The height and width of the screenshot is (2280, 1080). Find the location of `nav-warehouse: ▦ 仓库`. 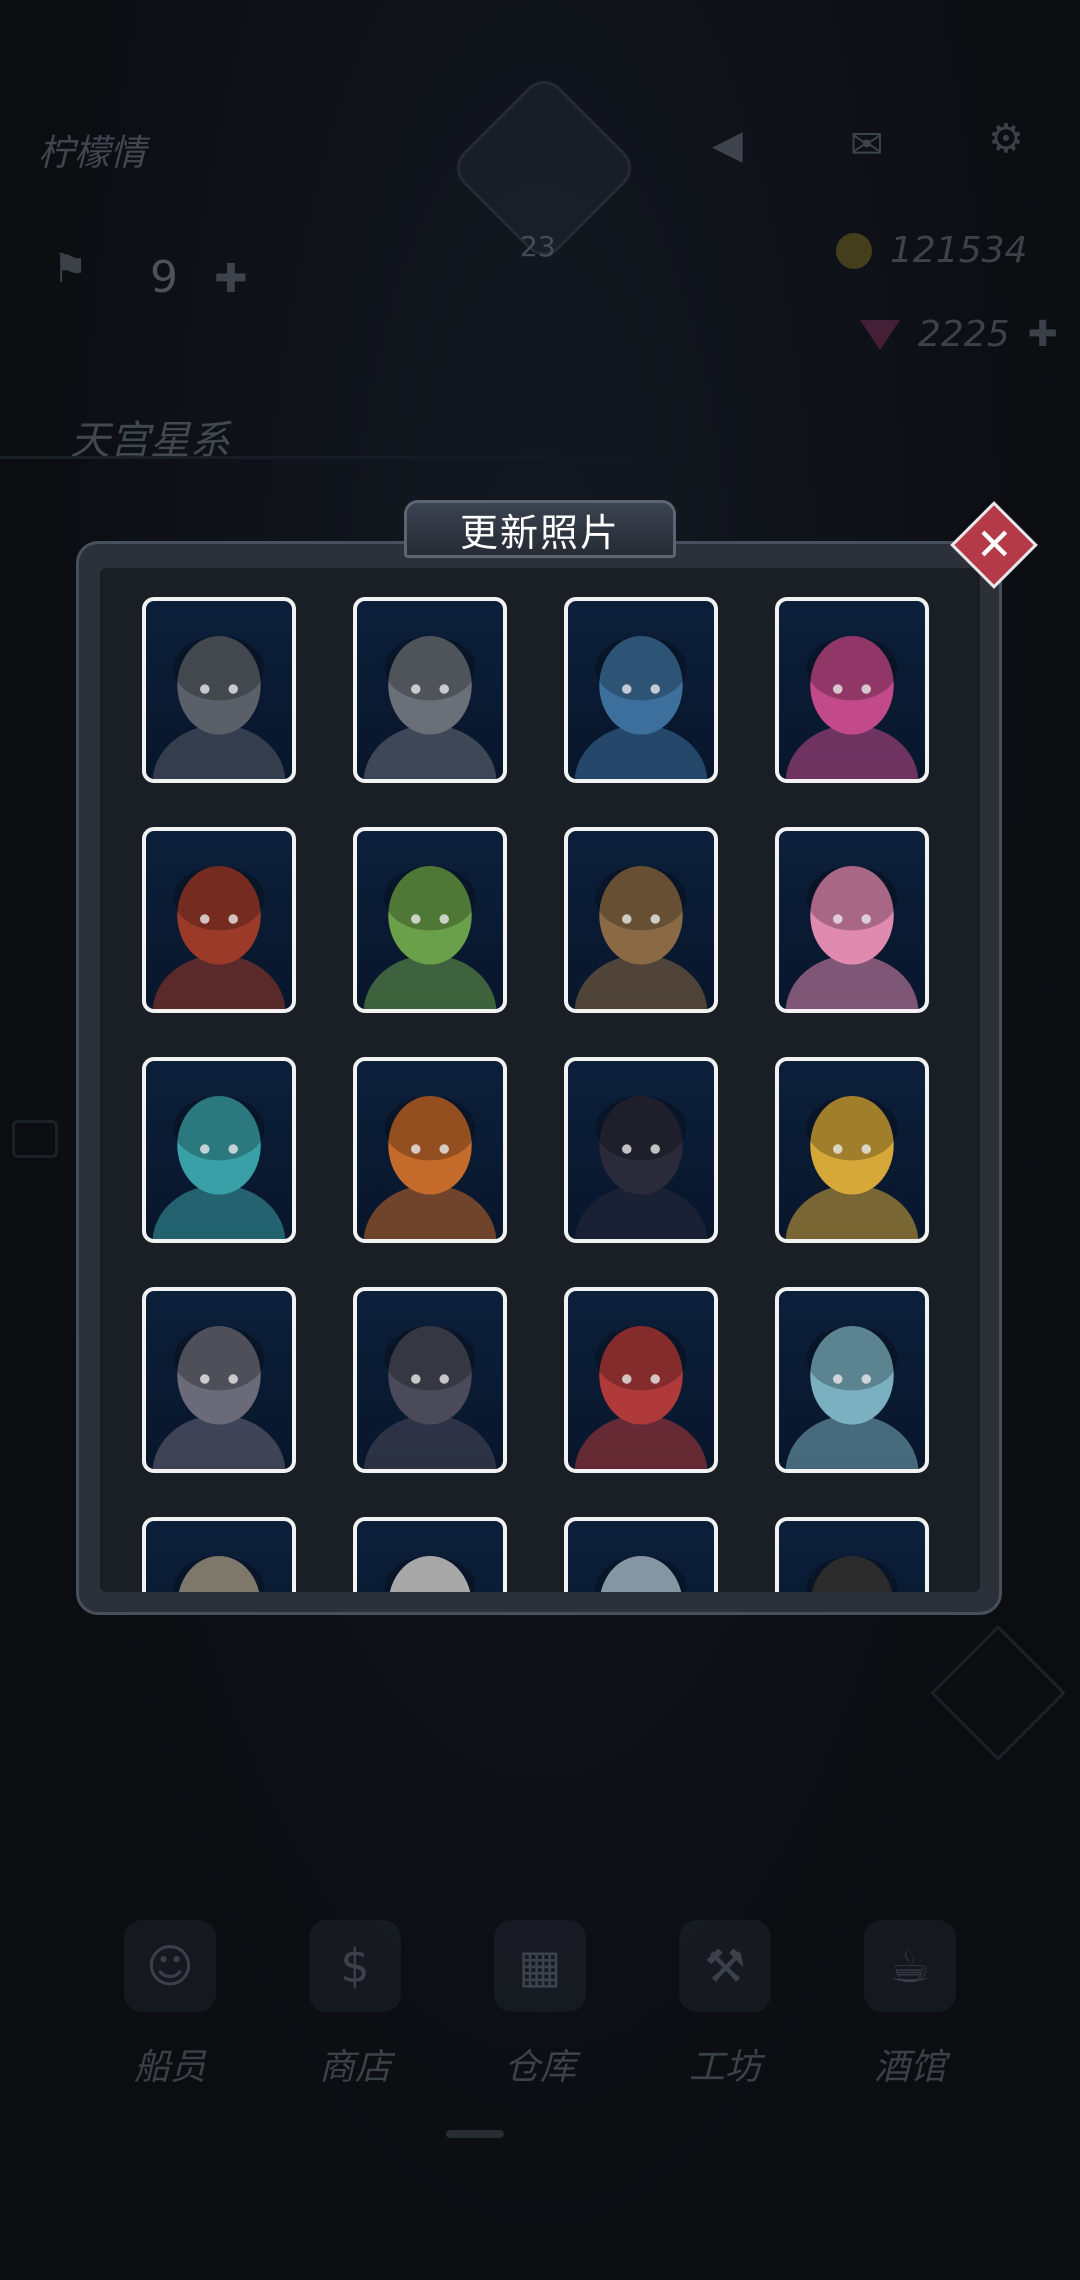

nav-warehouse: ▦ 仓库 is located at coordinates (540, 2005).